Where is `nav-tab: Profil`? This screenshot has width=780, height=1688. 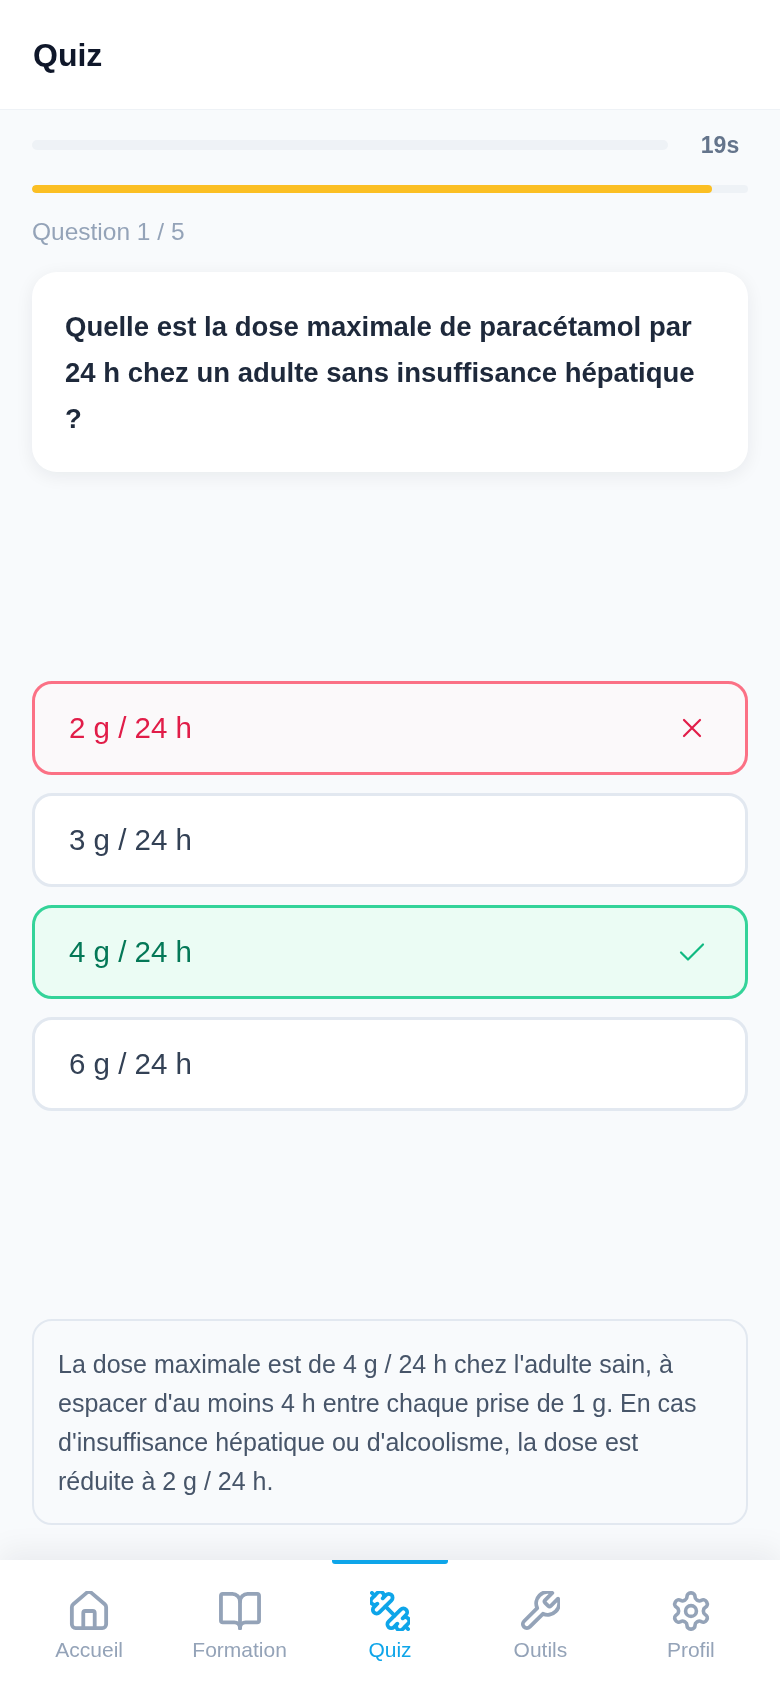 nav-tab: Profil is located at coordinates (691, 1624).